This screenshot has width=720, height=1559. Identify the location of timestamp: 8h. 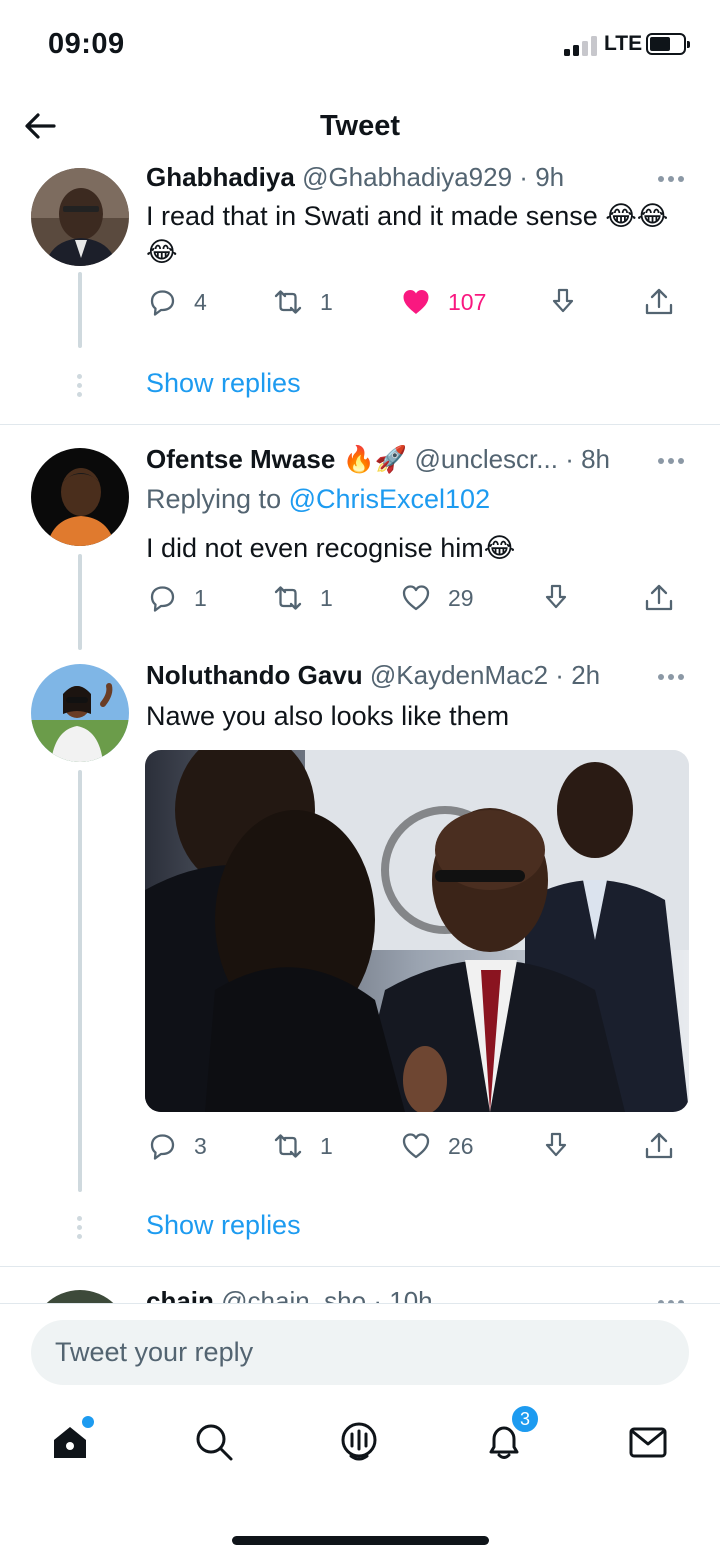
(596, 459).